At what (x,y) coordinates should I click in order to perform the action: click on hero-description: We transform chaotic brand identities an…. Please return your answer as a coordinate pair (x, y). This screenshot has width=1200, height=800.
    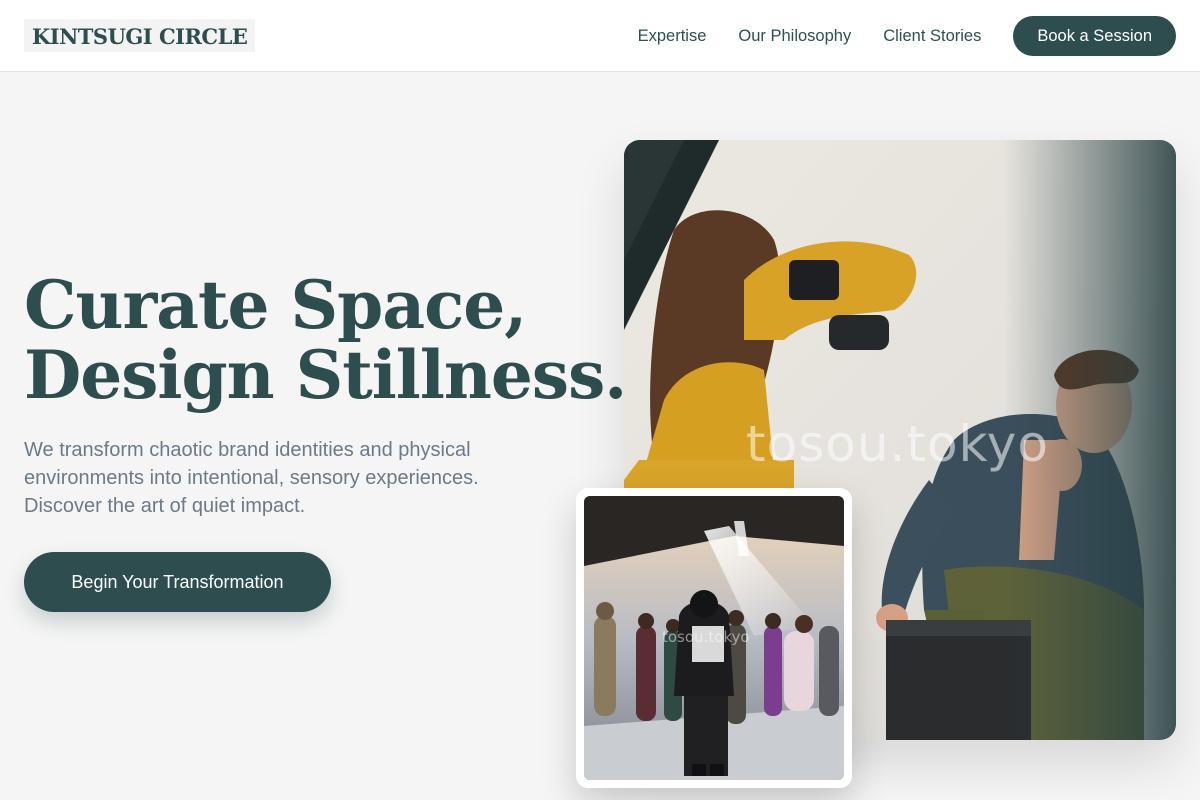
    Looking at the image, I should click on (251, 478).